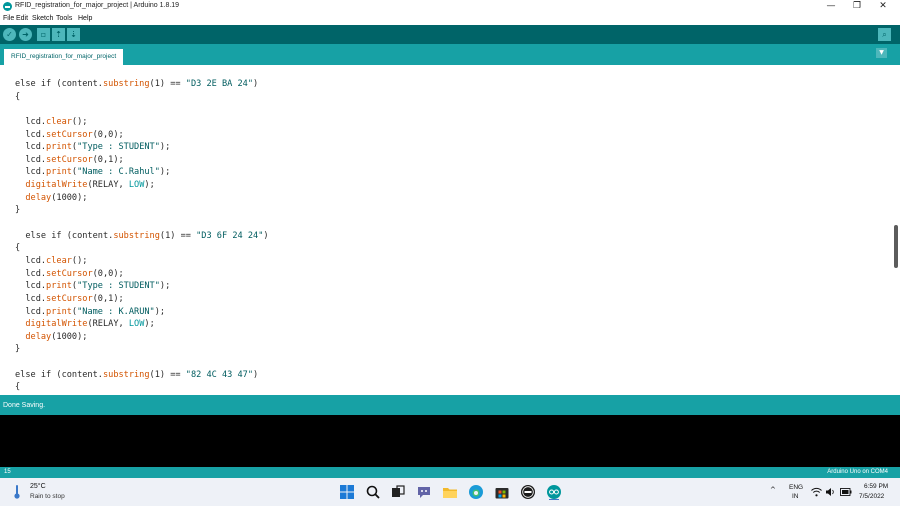  Describe the element at coordinates (8, 18) in the screenshot. I see `menu-file: File` at that location.